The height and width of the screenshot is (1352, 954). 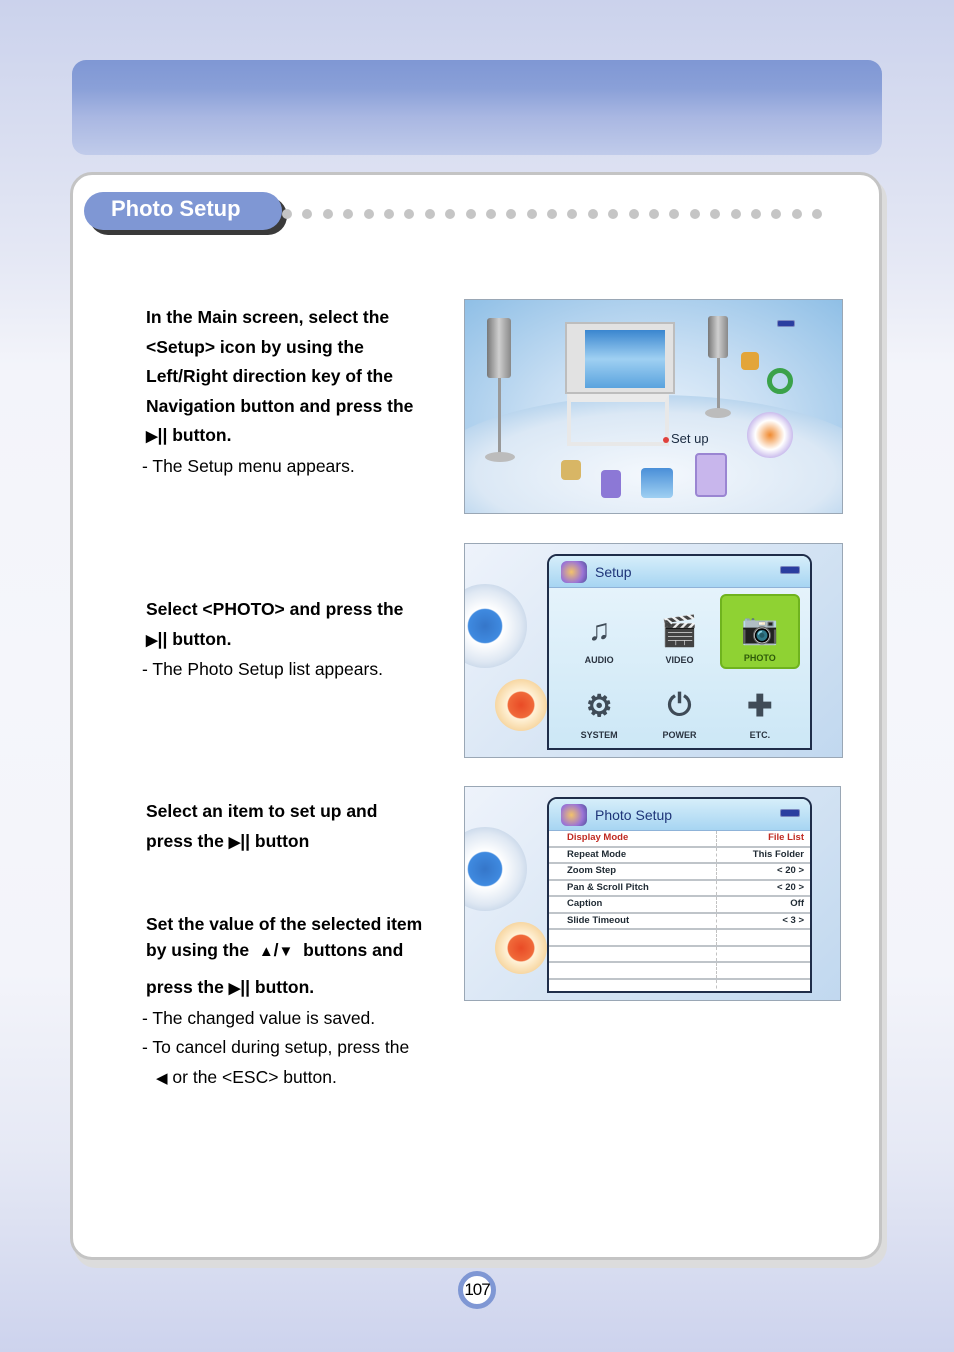 I want to click on list-row-display-mode: Display Mode File List, so click(x=679, y=839).